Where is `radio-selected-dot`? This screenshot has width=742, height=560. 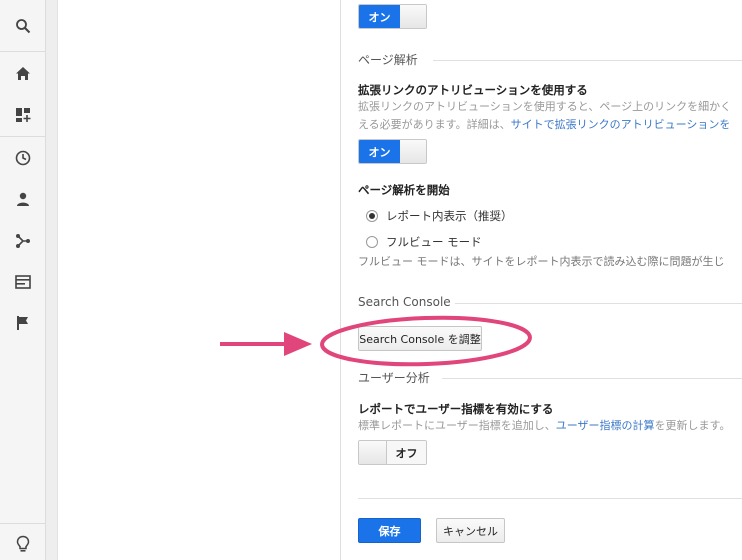
radio-selected-dot is located at coordinates (372, 216).